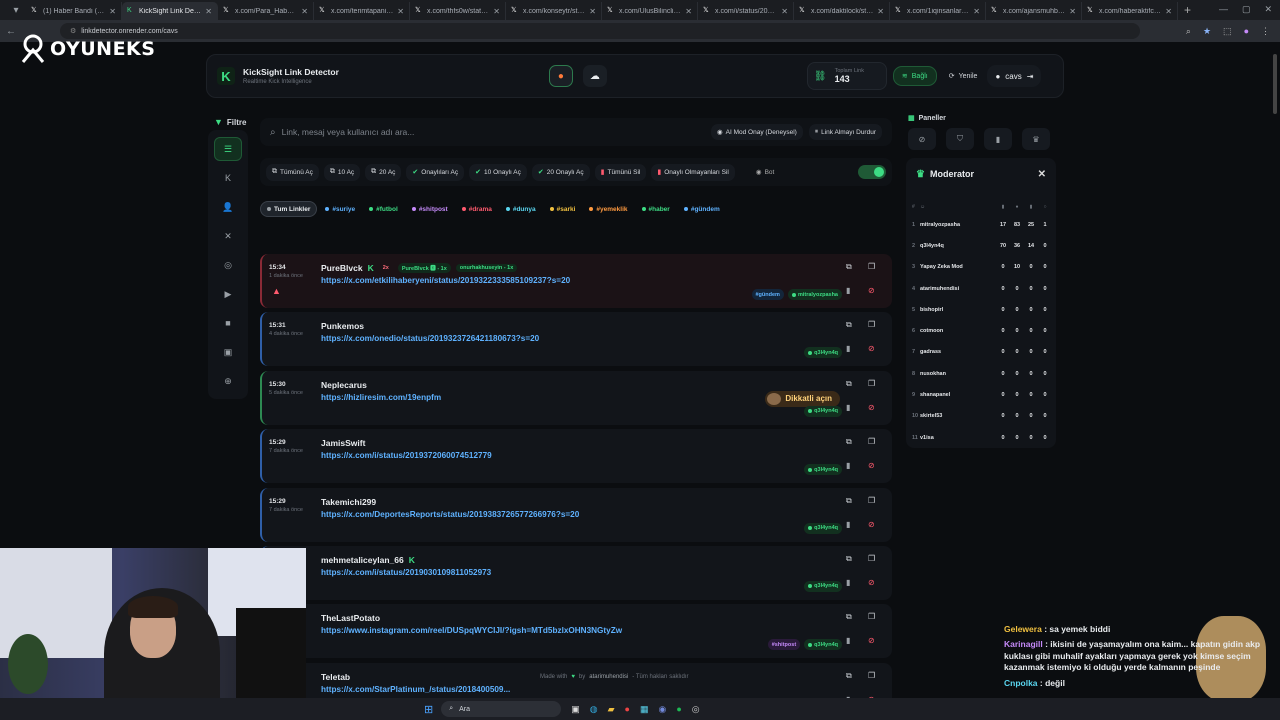  Describe the element at coordinates (982, 352) in the screenshot. I see `moderator-row: 7 gadrass 0 0 0 0` at that location.